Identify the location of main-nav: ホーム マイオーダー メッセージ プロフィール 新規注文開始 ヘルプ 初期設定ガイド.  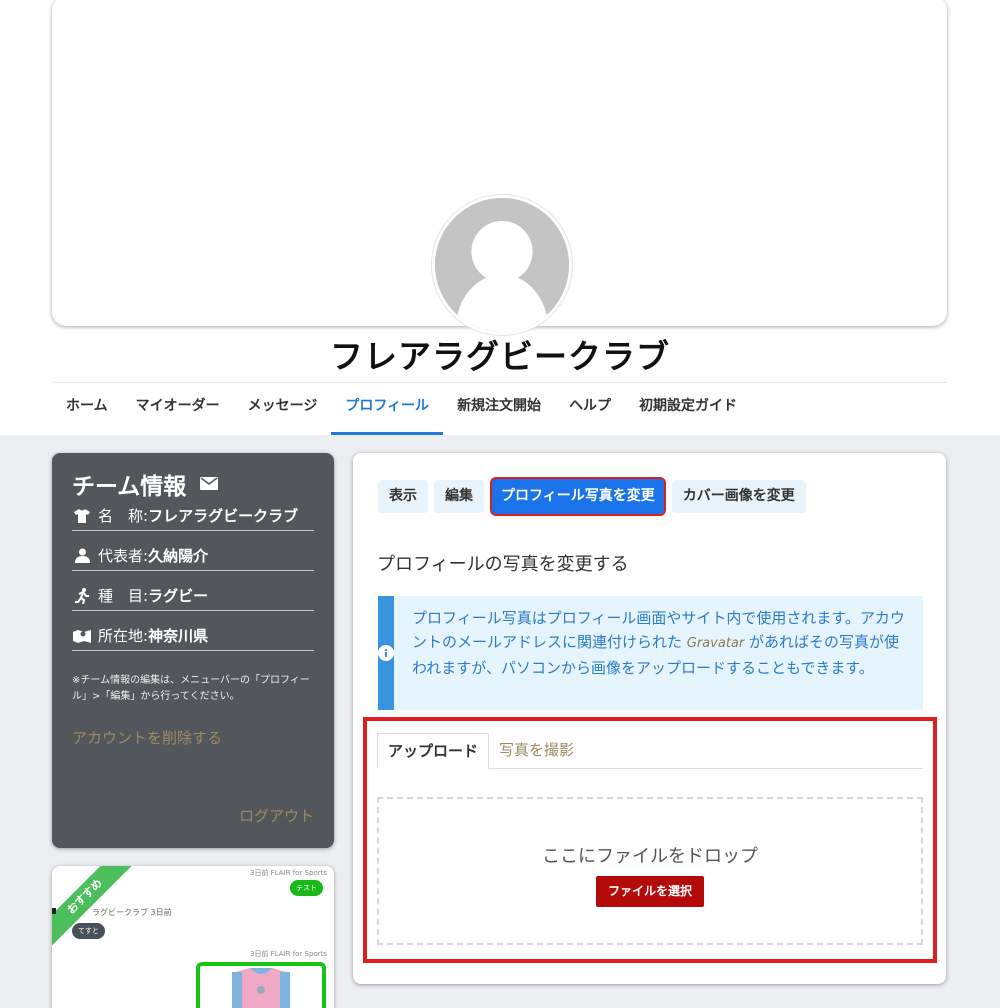
(401, 409).